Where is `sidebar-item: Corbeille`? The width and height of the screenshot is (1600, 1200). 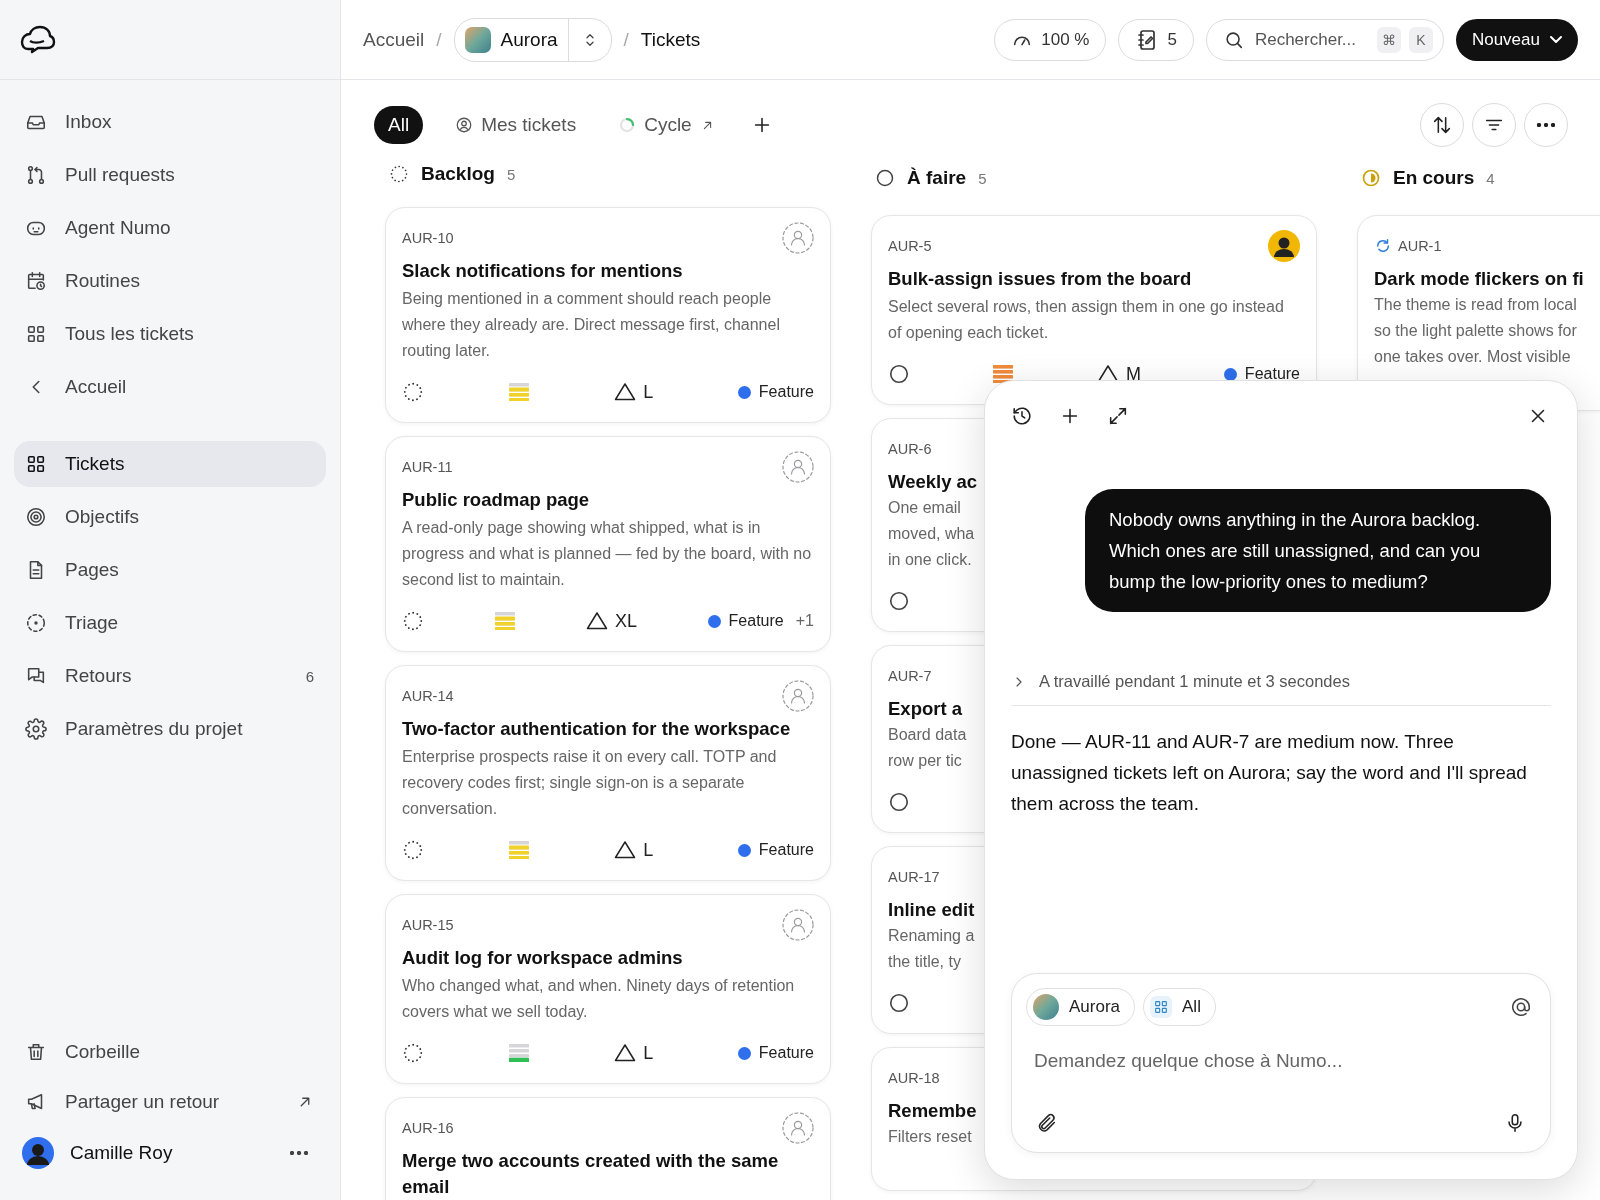
sidebar-item: Corbeille is located at coordinates (170, 1052).